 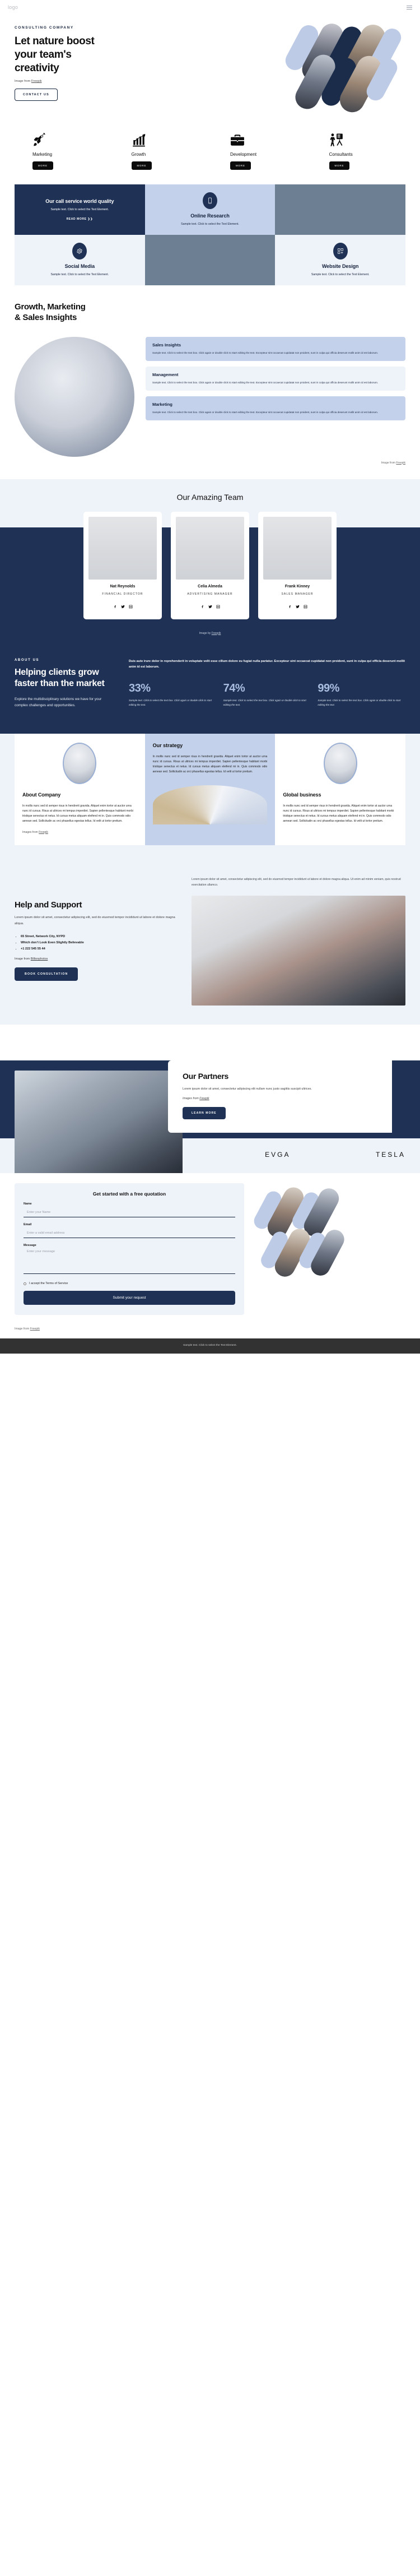 What do you see at coordinates (325, 1249) in the screenshot?
I see `contact-collage` at bounding box center [325, 1249].